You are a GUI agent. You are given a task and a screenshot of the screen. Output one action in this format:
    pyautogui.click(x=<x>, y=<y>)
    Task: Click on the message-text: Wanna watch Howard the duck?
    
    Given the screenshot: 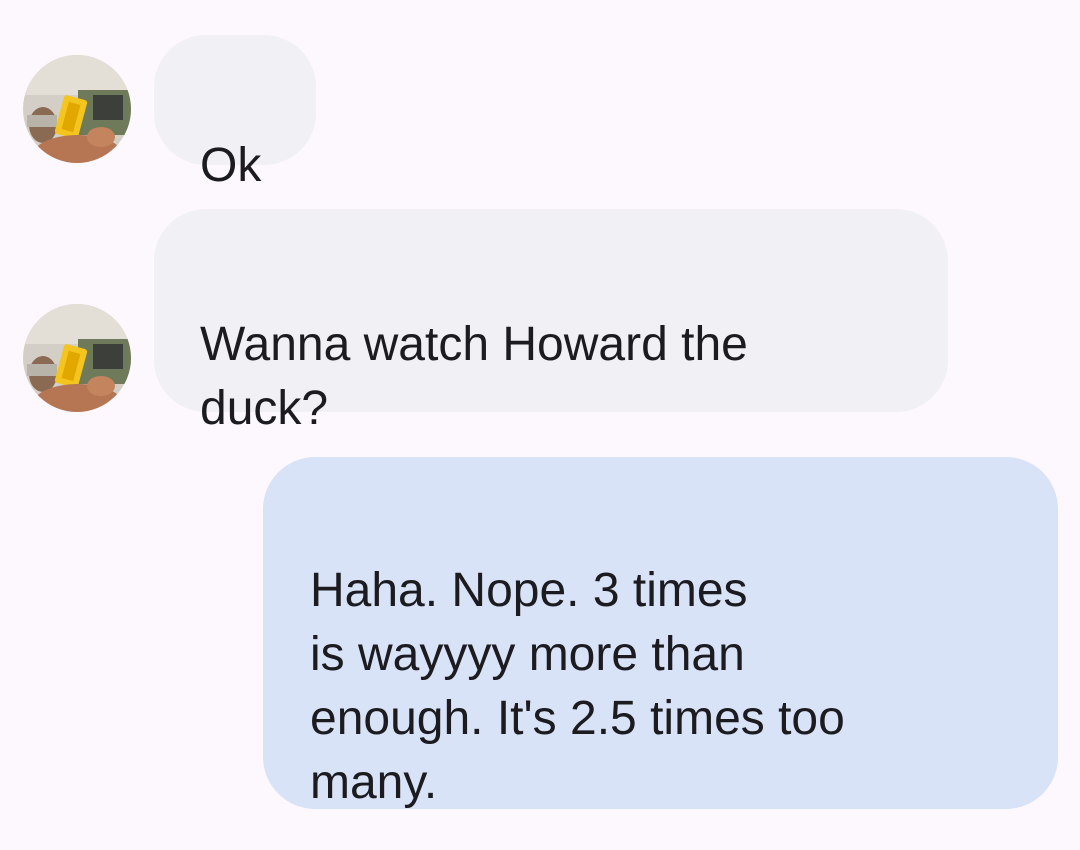 What is the action you would take?
    pyautogui.click(x=474, y=376)
    